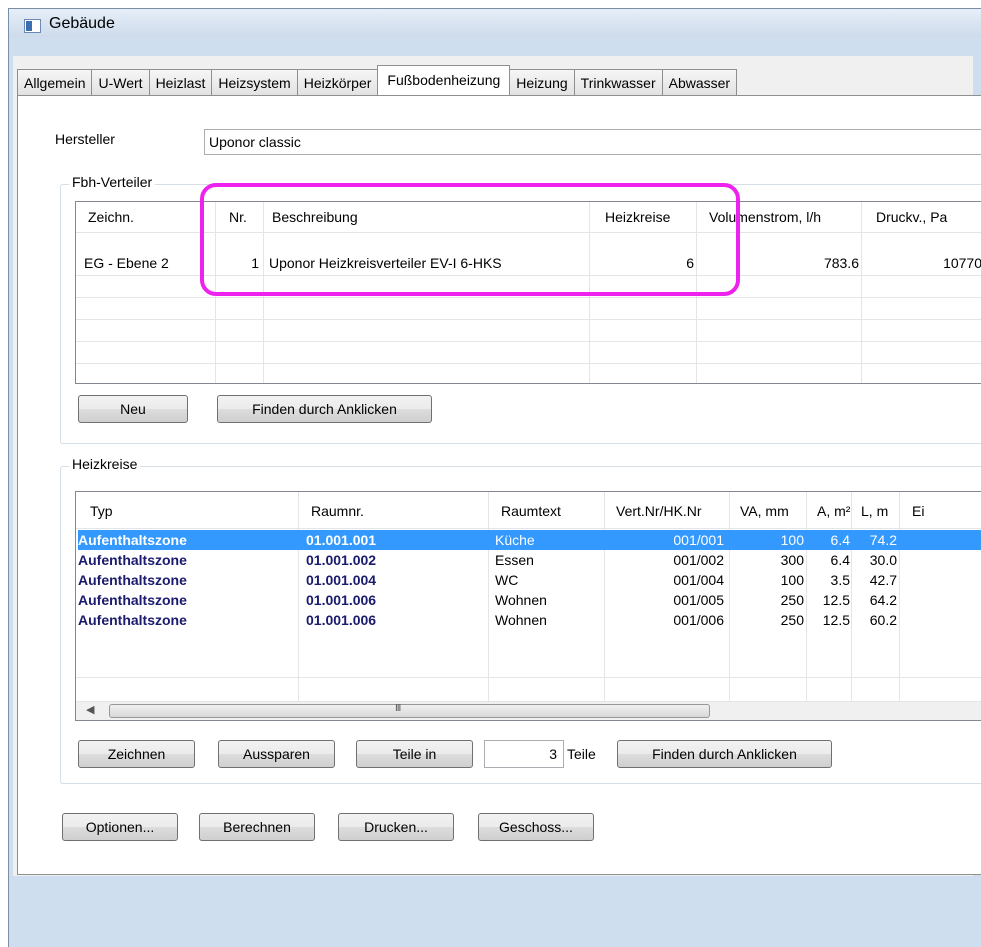 The width and height of the screenshot is (981, 947). Describe the element at coordinates (698, 620) in the screenshot. I see `cell-vert: 001/006` at that location.